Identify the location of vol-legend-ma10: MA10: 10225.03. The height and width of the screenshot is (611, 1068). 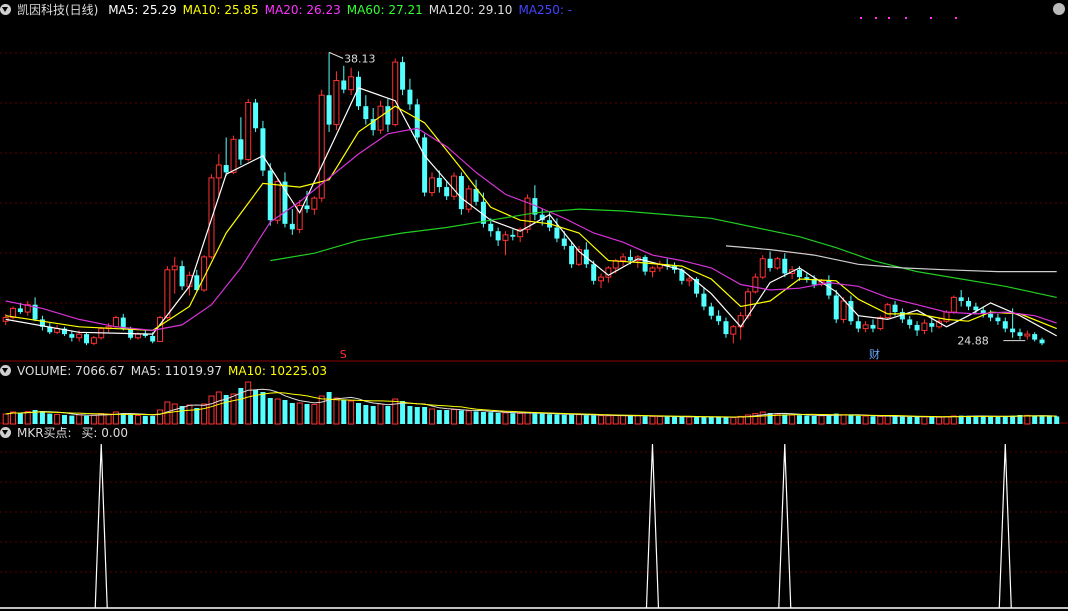
(277, 371).